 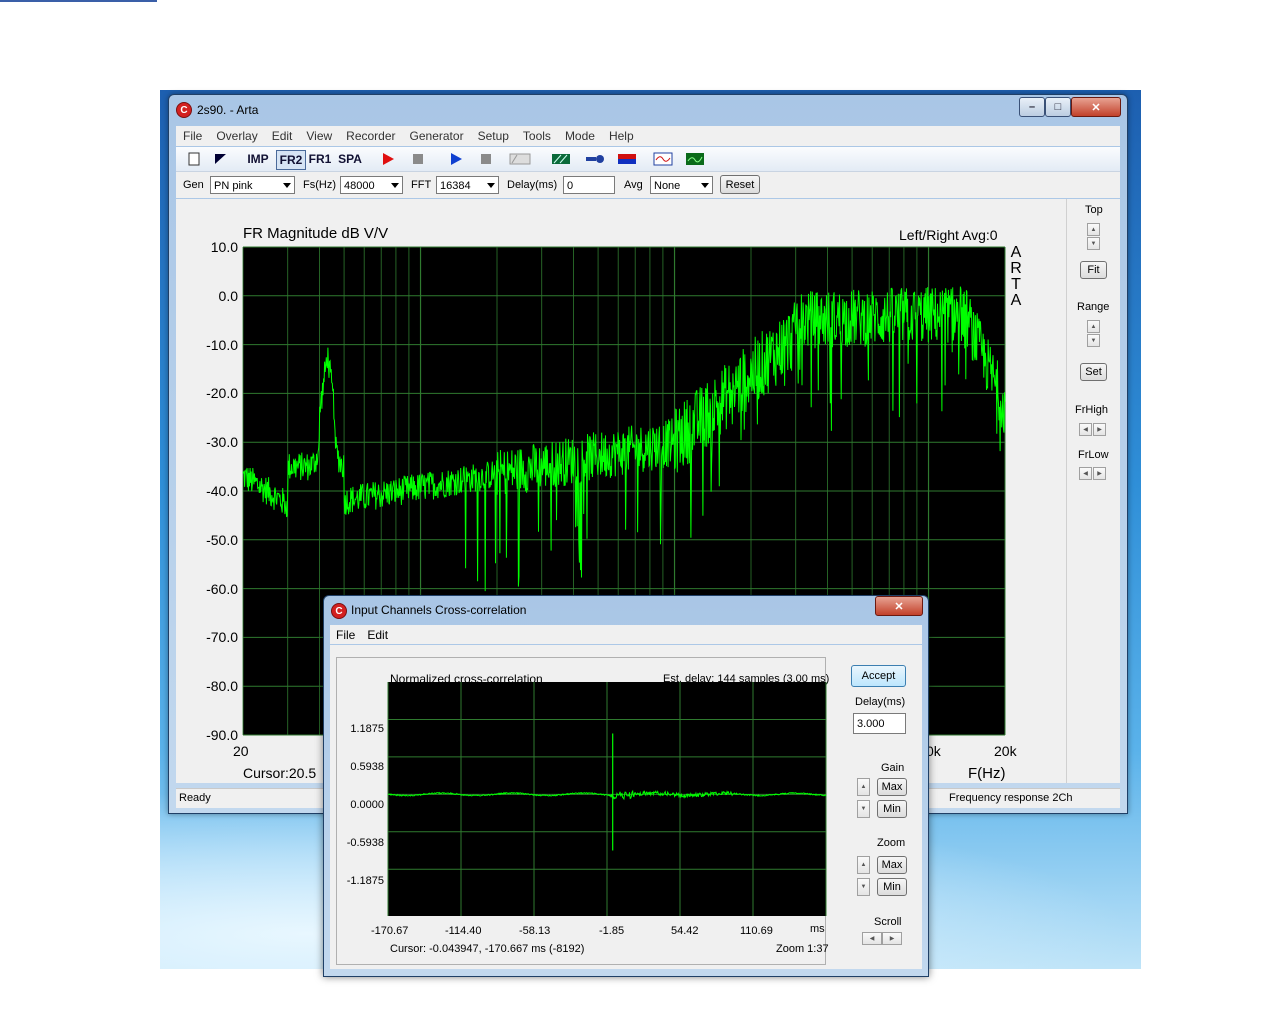 What do you see at coordinates (1093, 455) in the screenshot?
I see `frlow-label: FrLow` at bounding box center [1093, 455].